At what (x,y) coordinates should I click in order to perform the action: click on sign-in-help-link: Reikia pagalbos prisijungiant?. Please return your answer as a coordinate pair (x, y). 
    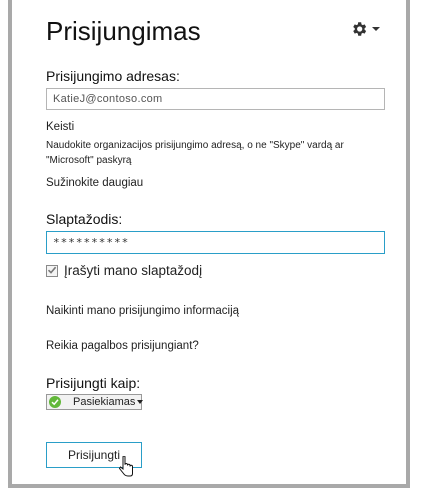
    Looking at the image, I should click on (122, 346).